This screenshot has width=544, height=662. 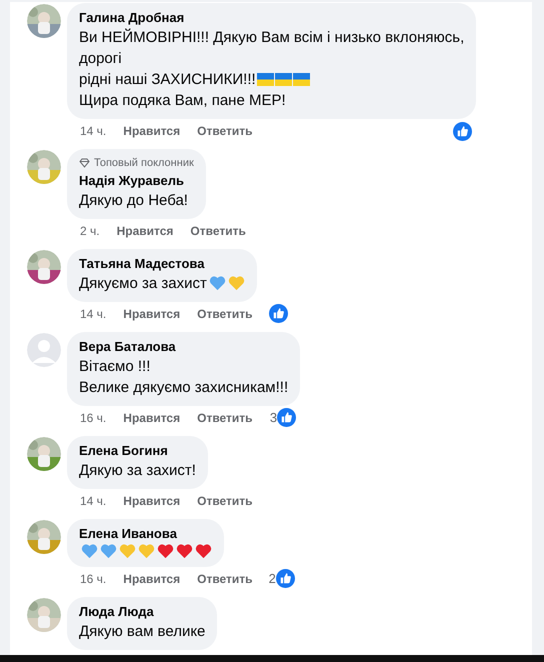 I want to click on comment-text: дорогі, so click(x=100, y=59).